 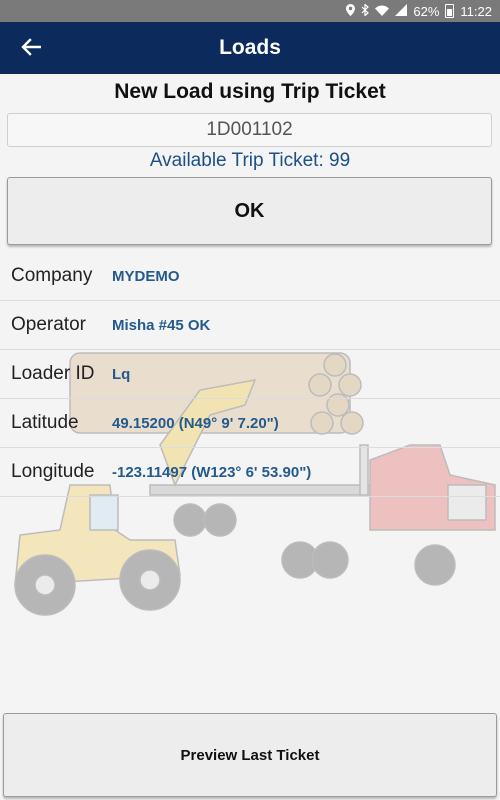 I want to click on detail-row-loader-id: Loader ID Lq, so click(x=250, y=374).